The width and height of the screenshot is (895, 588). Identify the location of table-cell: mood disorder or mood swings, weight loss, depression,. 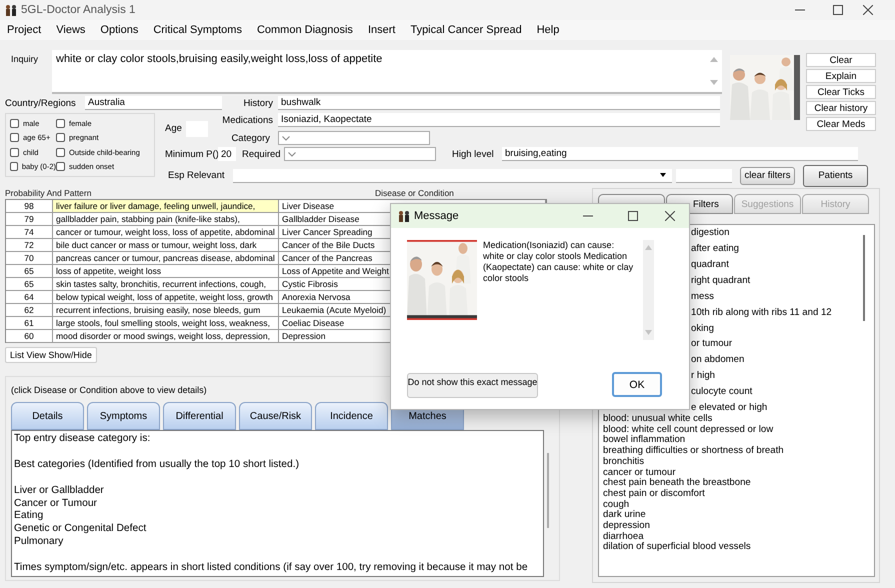
(166, 336).